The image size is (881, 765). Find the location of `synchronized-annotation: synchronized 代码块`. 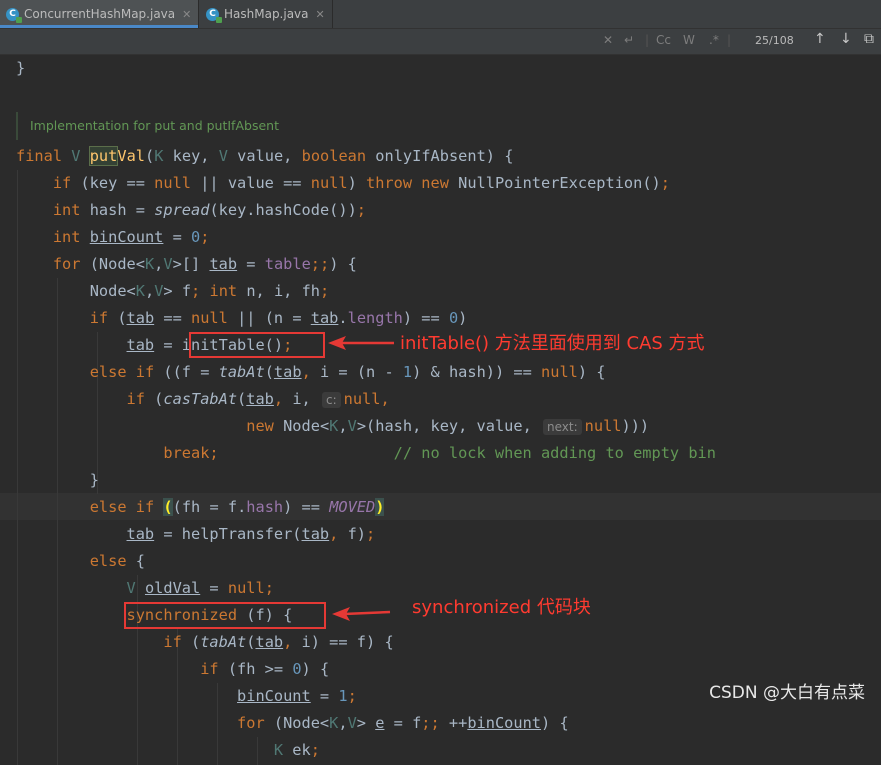

synchronized-annotation: synchronized 代码块 is located at coordinates (501, 607).